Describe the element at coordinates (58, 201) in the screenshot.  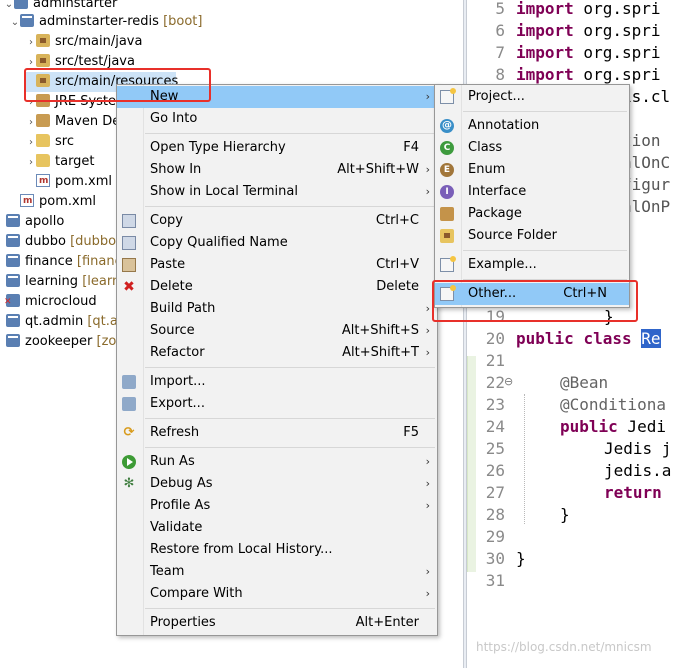
I see `tree-item-pom-xml: pom.xml` at that location.